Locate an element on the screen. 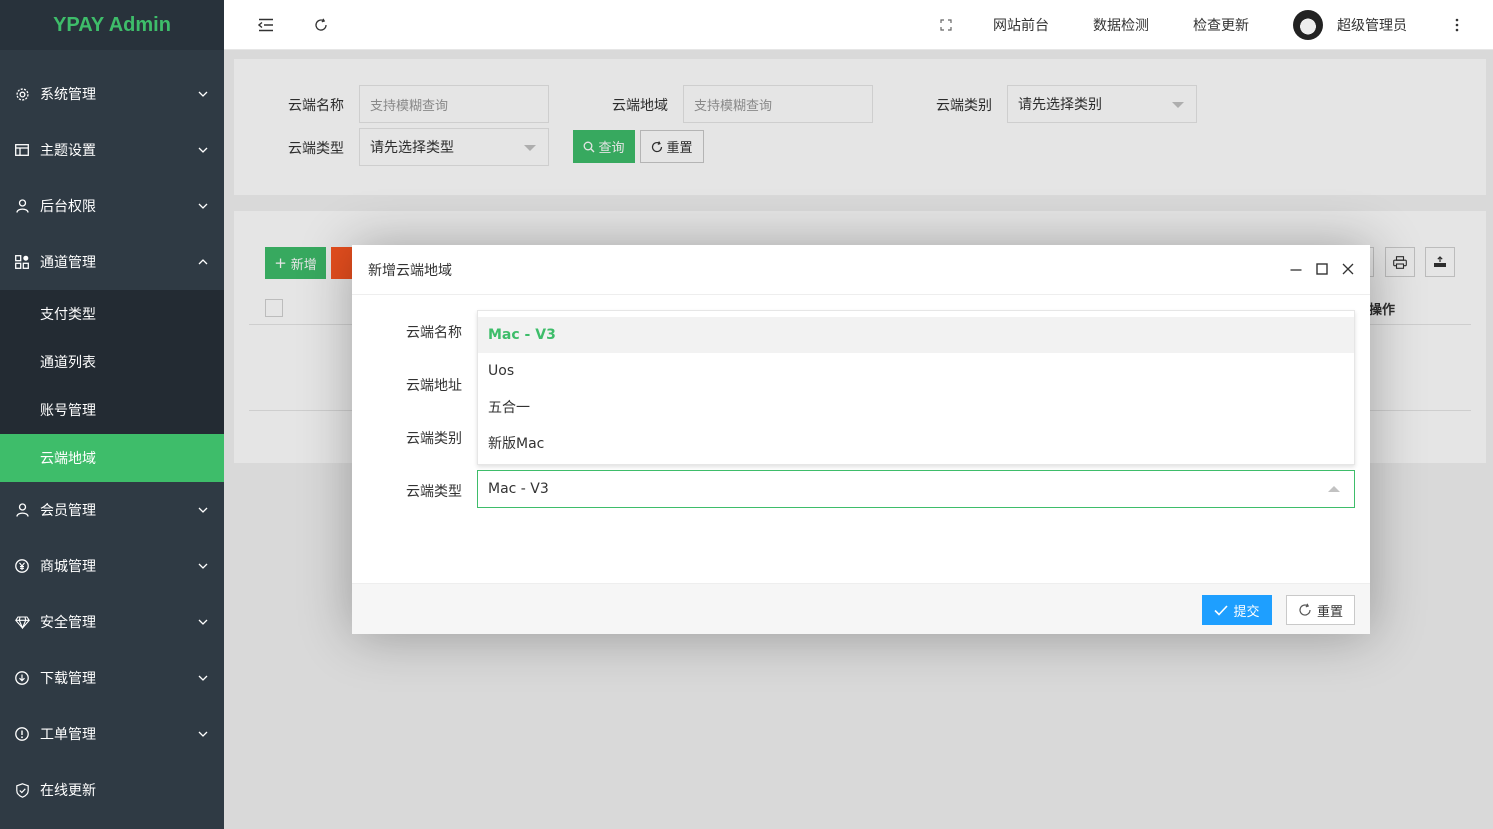  close-icon is located at coordinates (1348, 269).